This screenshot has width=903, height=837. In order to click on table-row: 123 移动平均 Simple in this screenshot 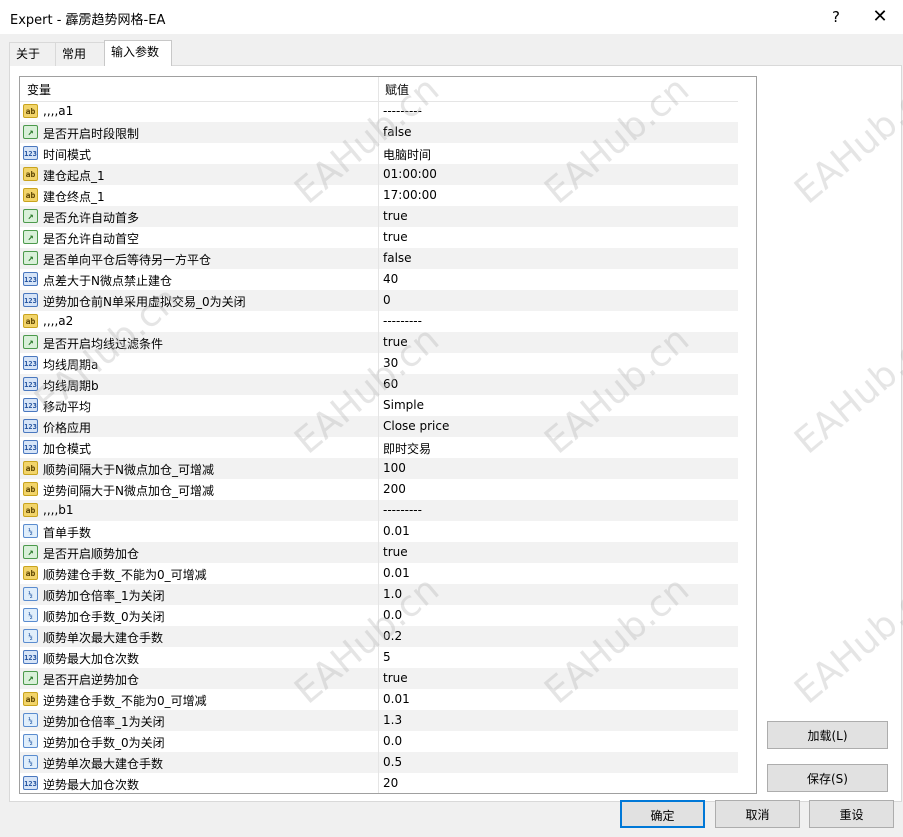, I will do `click(379, 405)`.